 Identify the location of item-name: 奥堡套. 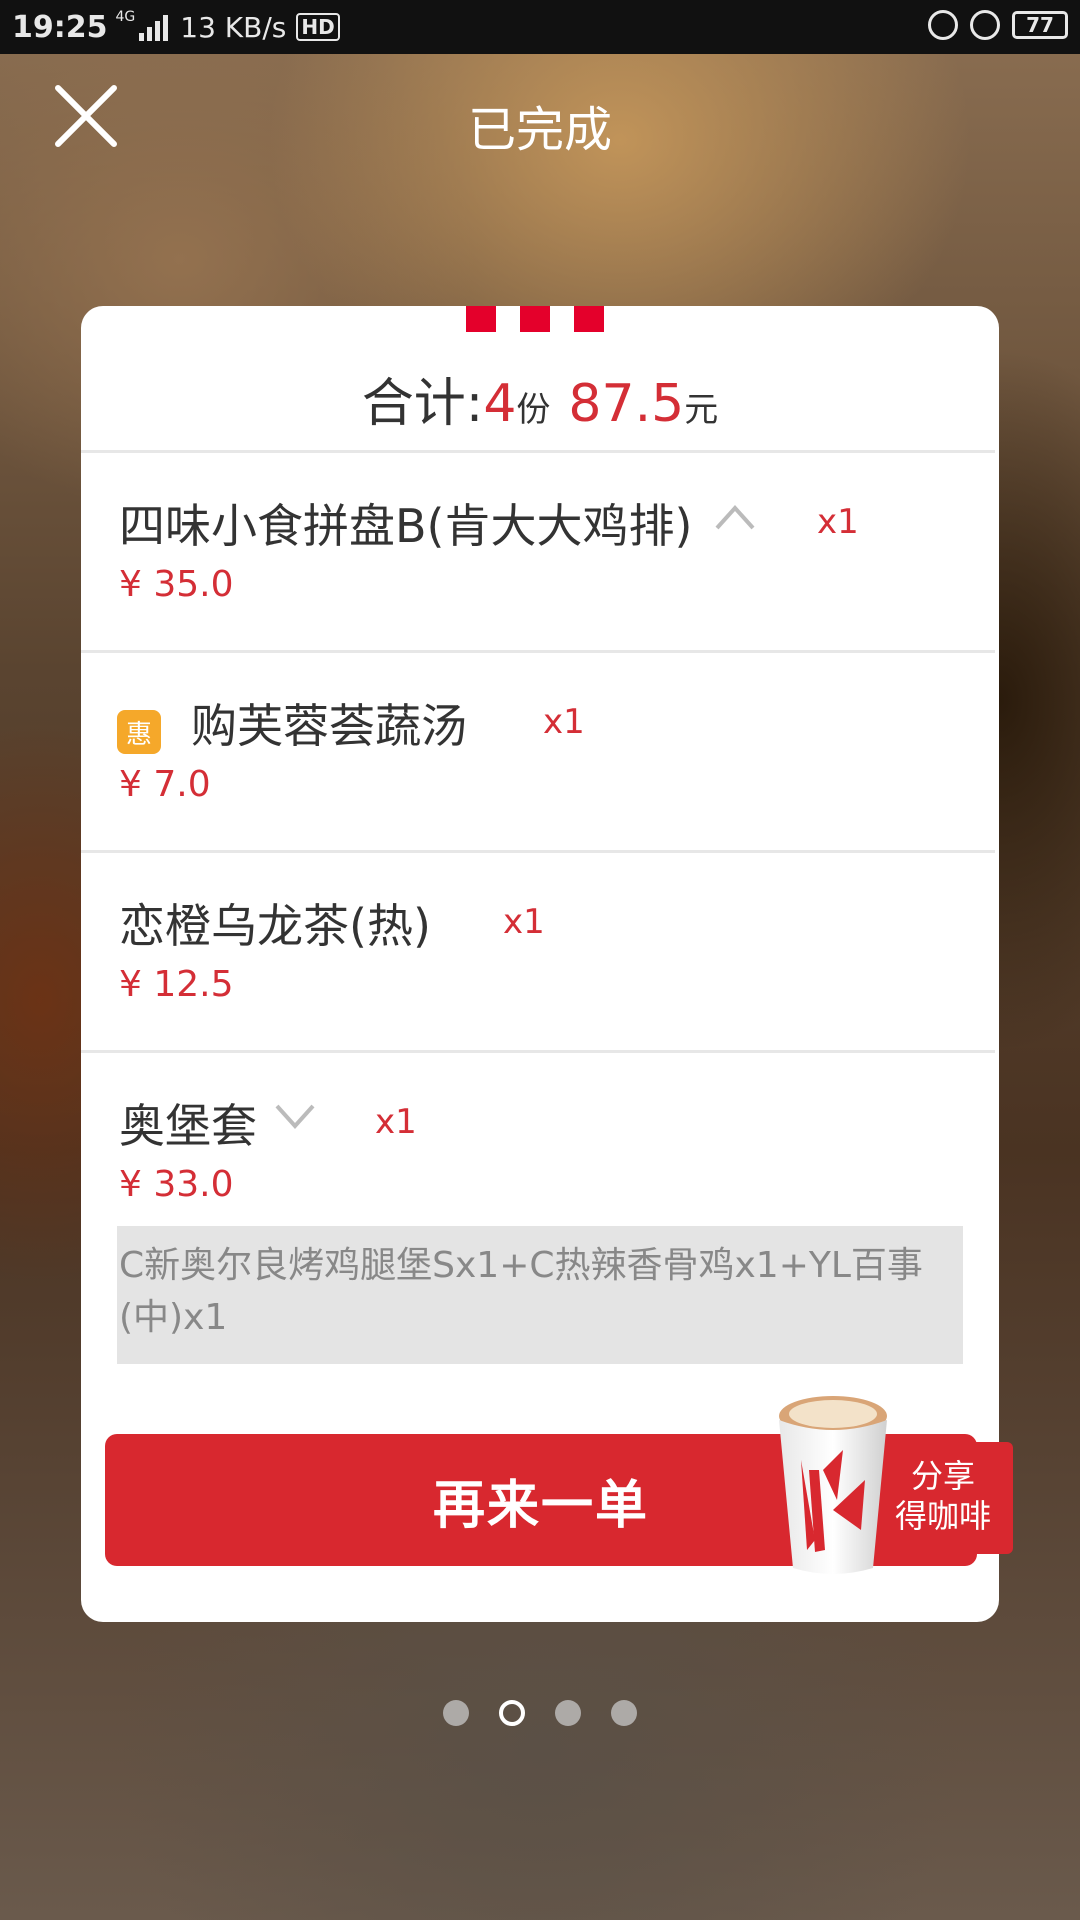
(188, 1126).